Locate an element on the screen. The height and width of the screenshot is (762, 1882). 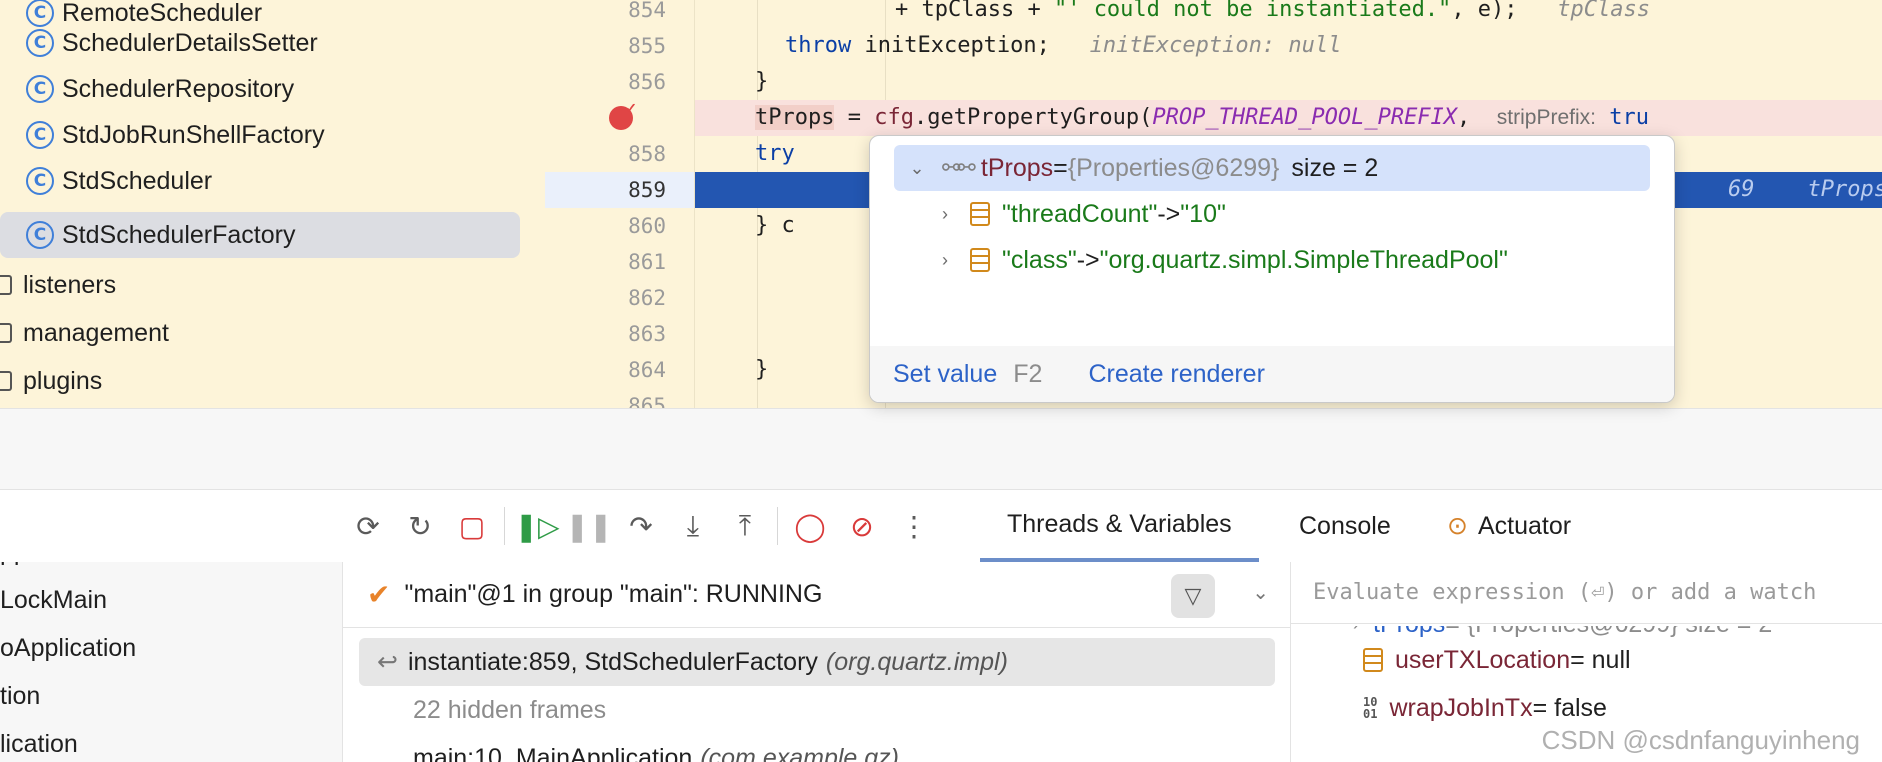
resume-icon: ❚▷ is located at coordinates (537, 526).